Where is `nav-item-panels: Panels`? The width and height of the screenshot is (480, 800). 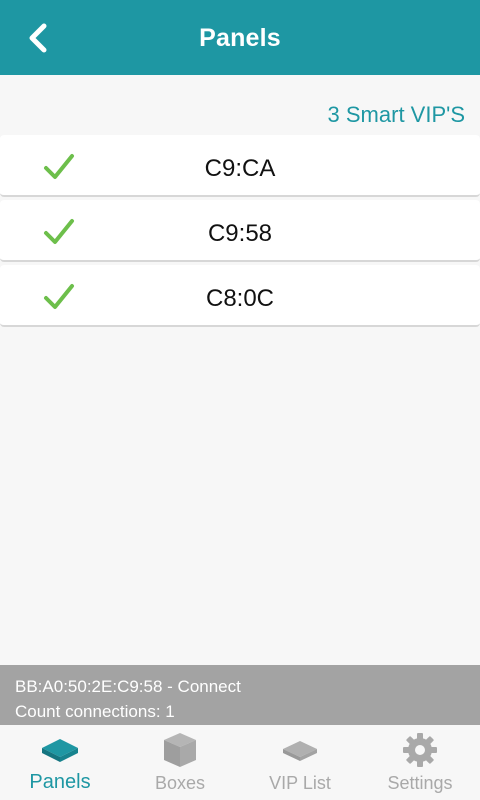
nav-item-panels: Panels is located at coordinates (60, 762).